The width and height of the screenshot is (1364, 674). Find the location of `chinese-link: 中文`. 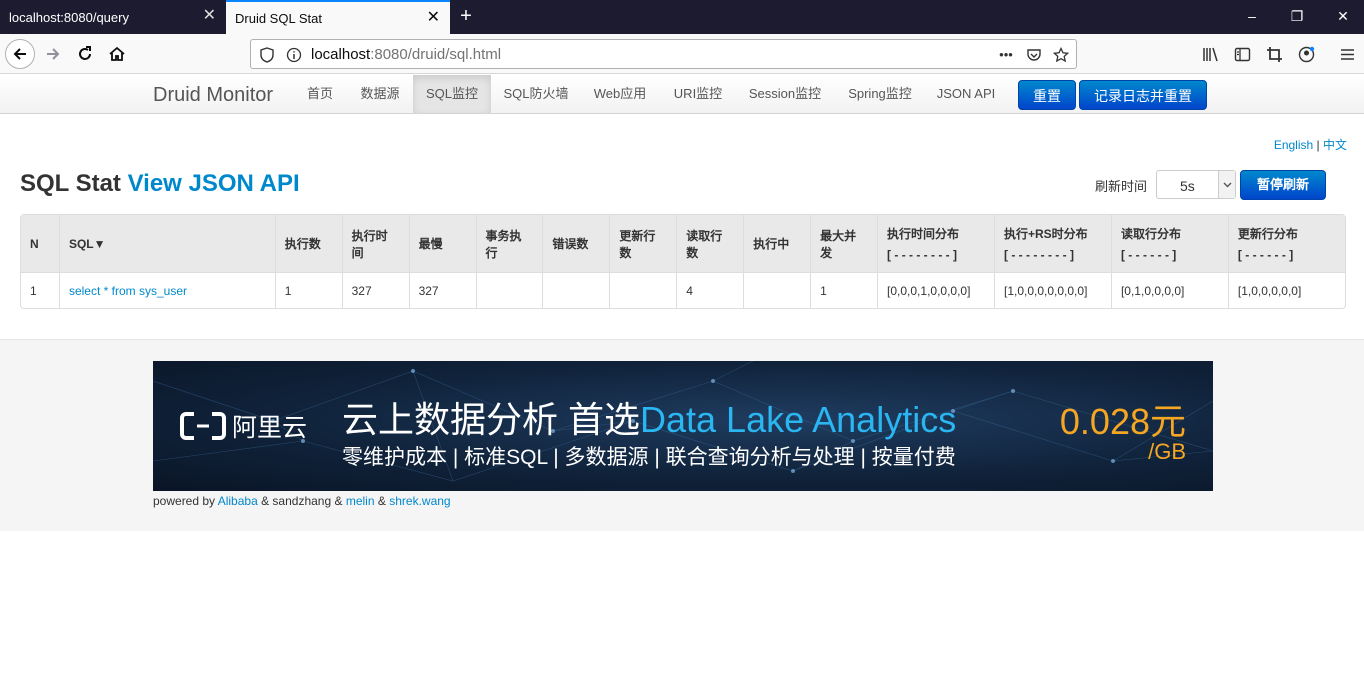

chinese-link: 中文 is located at coordinates (1335, 145).